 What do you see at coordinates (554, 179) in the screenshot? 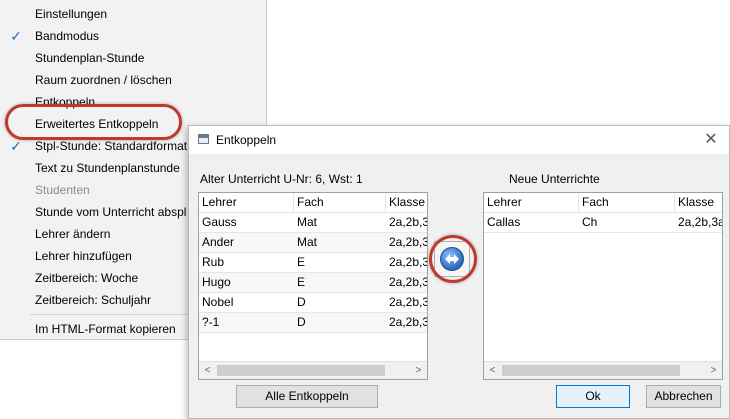
I see `new-lessons-label: Neue Unterrichte` at bounding box center [554, 179].